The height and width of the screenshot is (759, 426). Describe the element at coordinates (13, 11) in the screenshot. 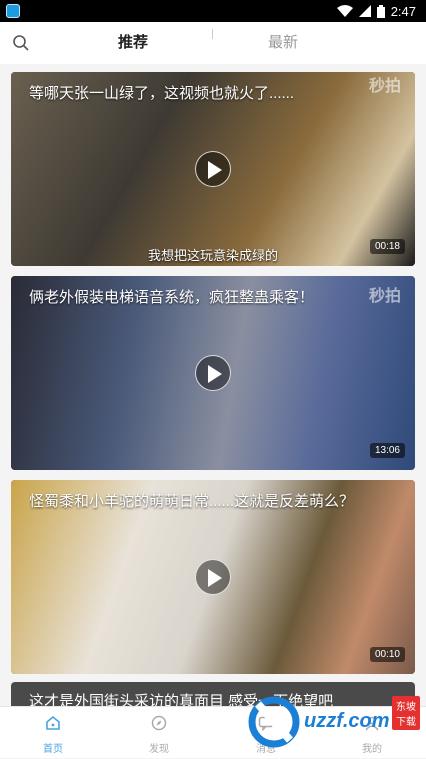

I see `app-notification-icon` at that location.